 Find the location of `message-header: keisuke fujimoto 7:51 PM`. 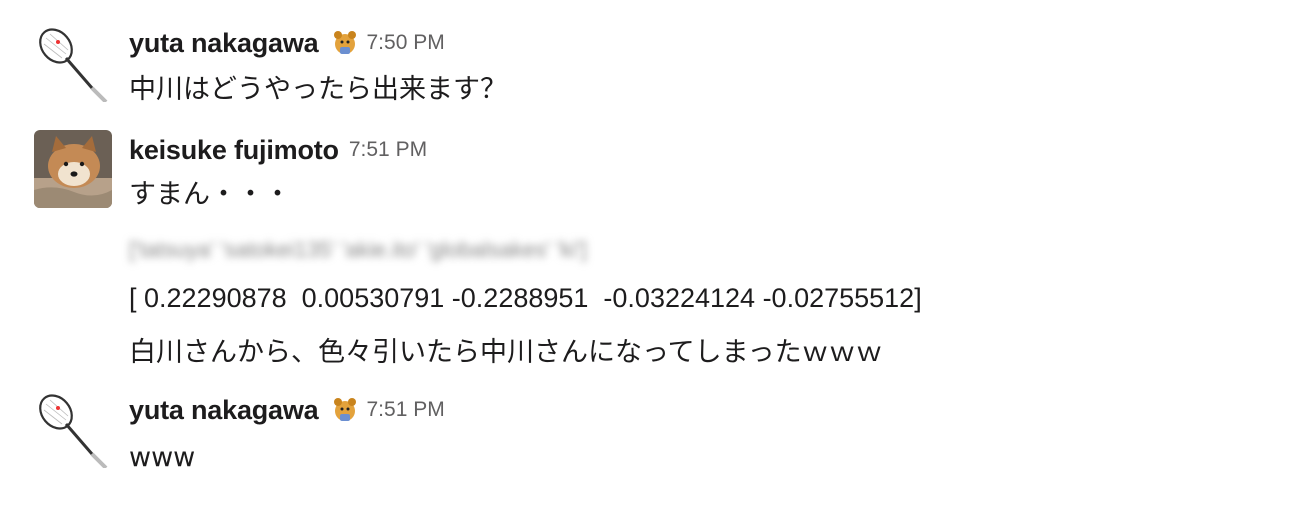

message-header: keisuke fujimoto 7:51 PM is located at coordinates (278, 150).